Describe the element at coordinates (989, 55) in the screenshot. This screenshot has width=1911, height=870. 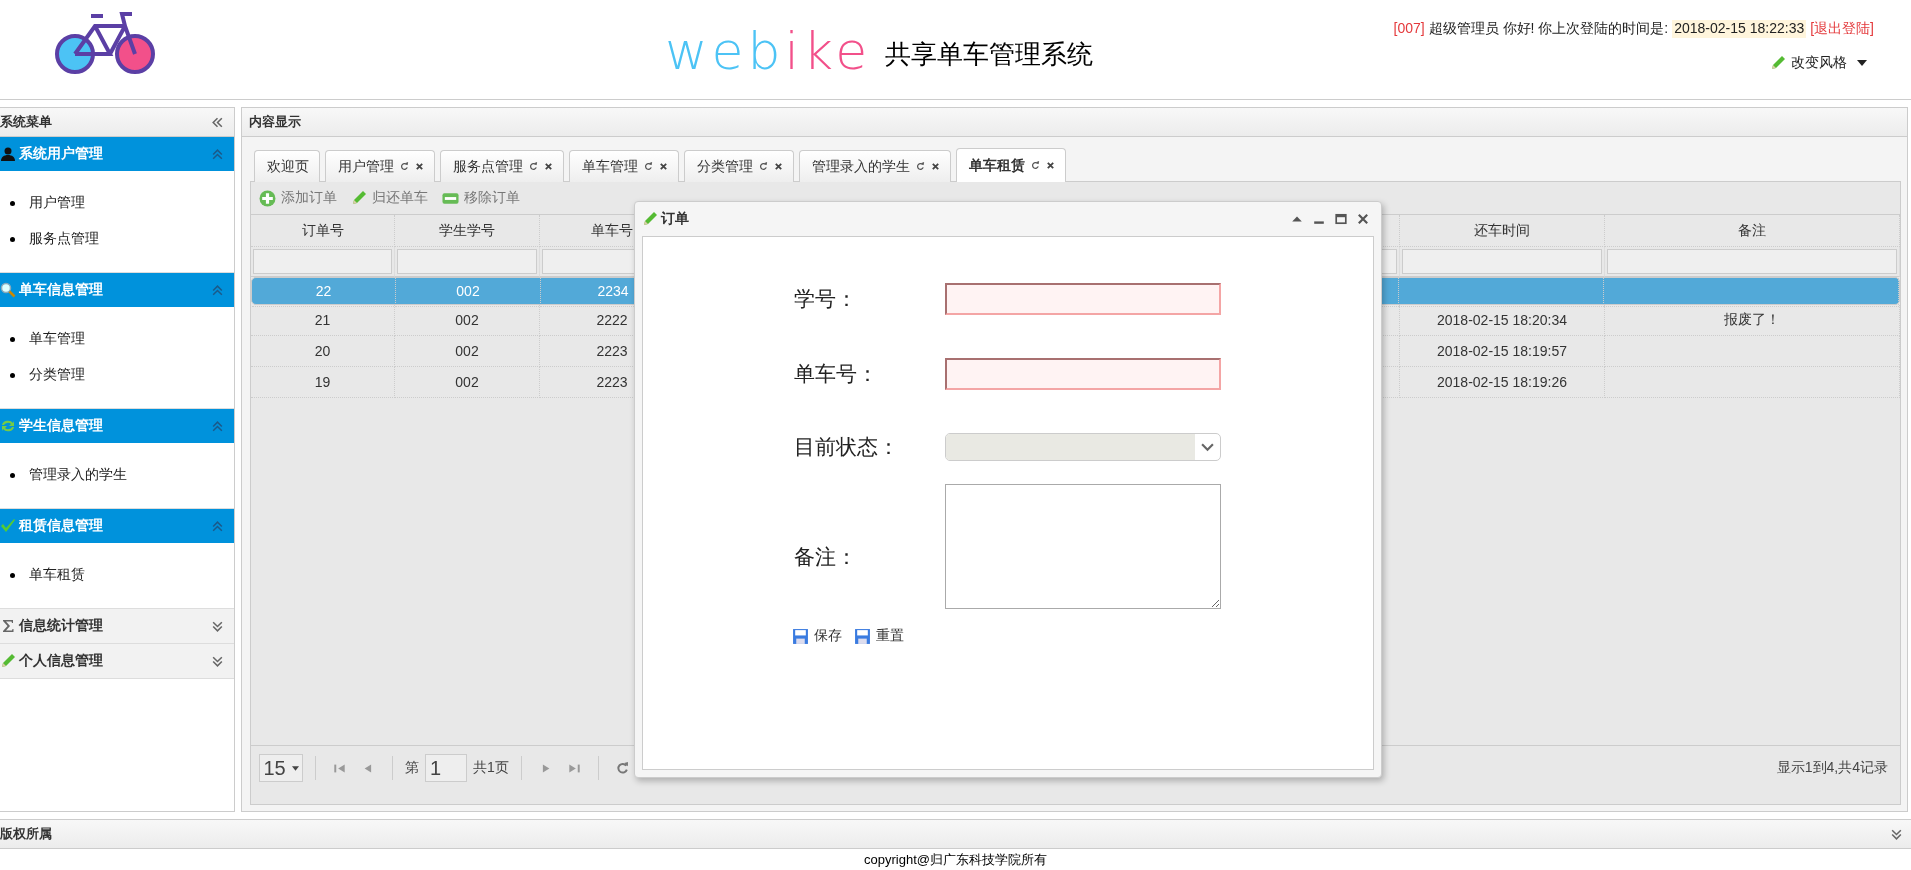
I see `app-title: 共享单车管理系统` at that location.